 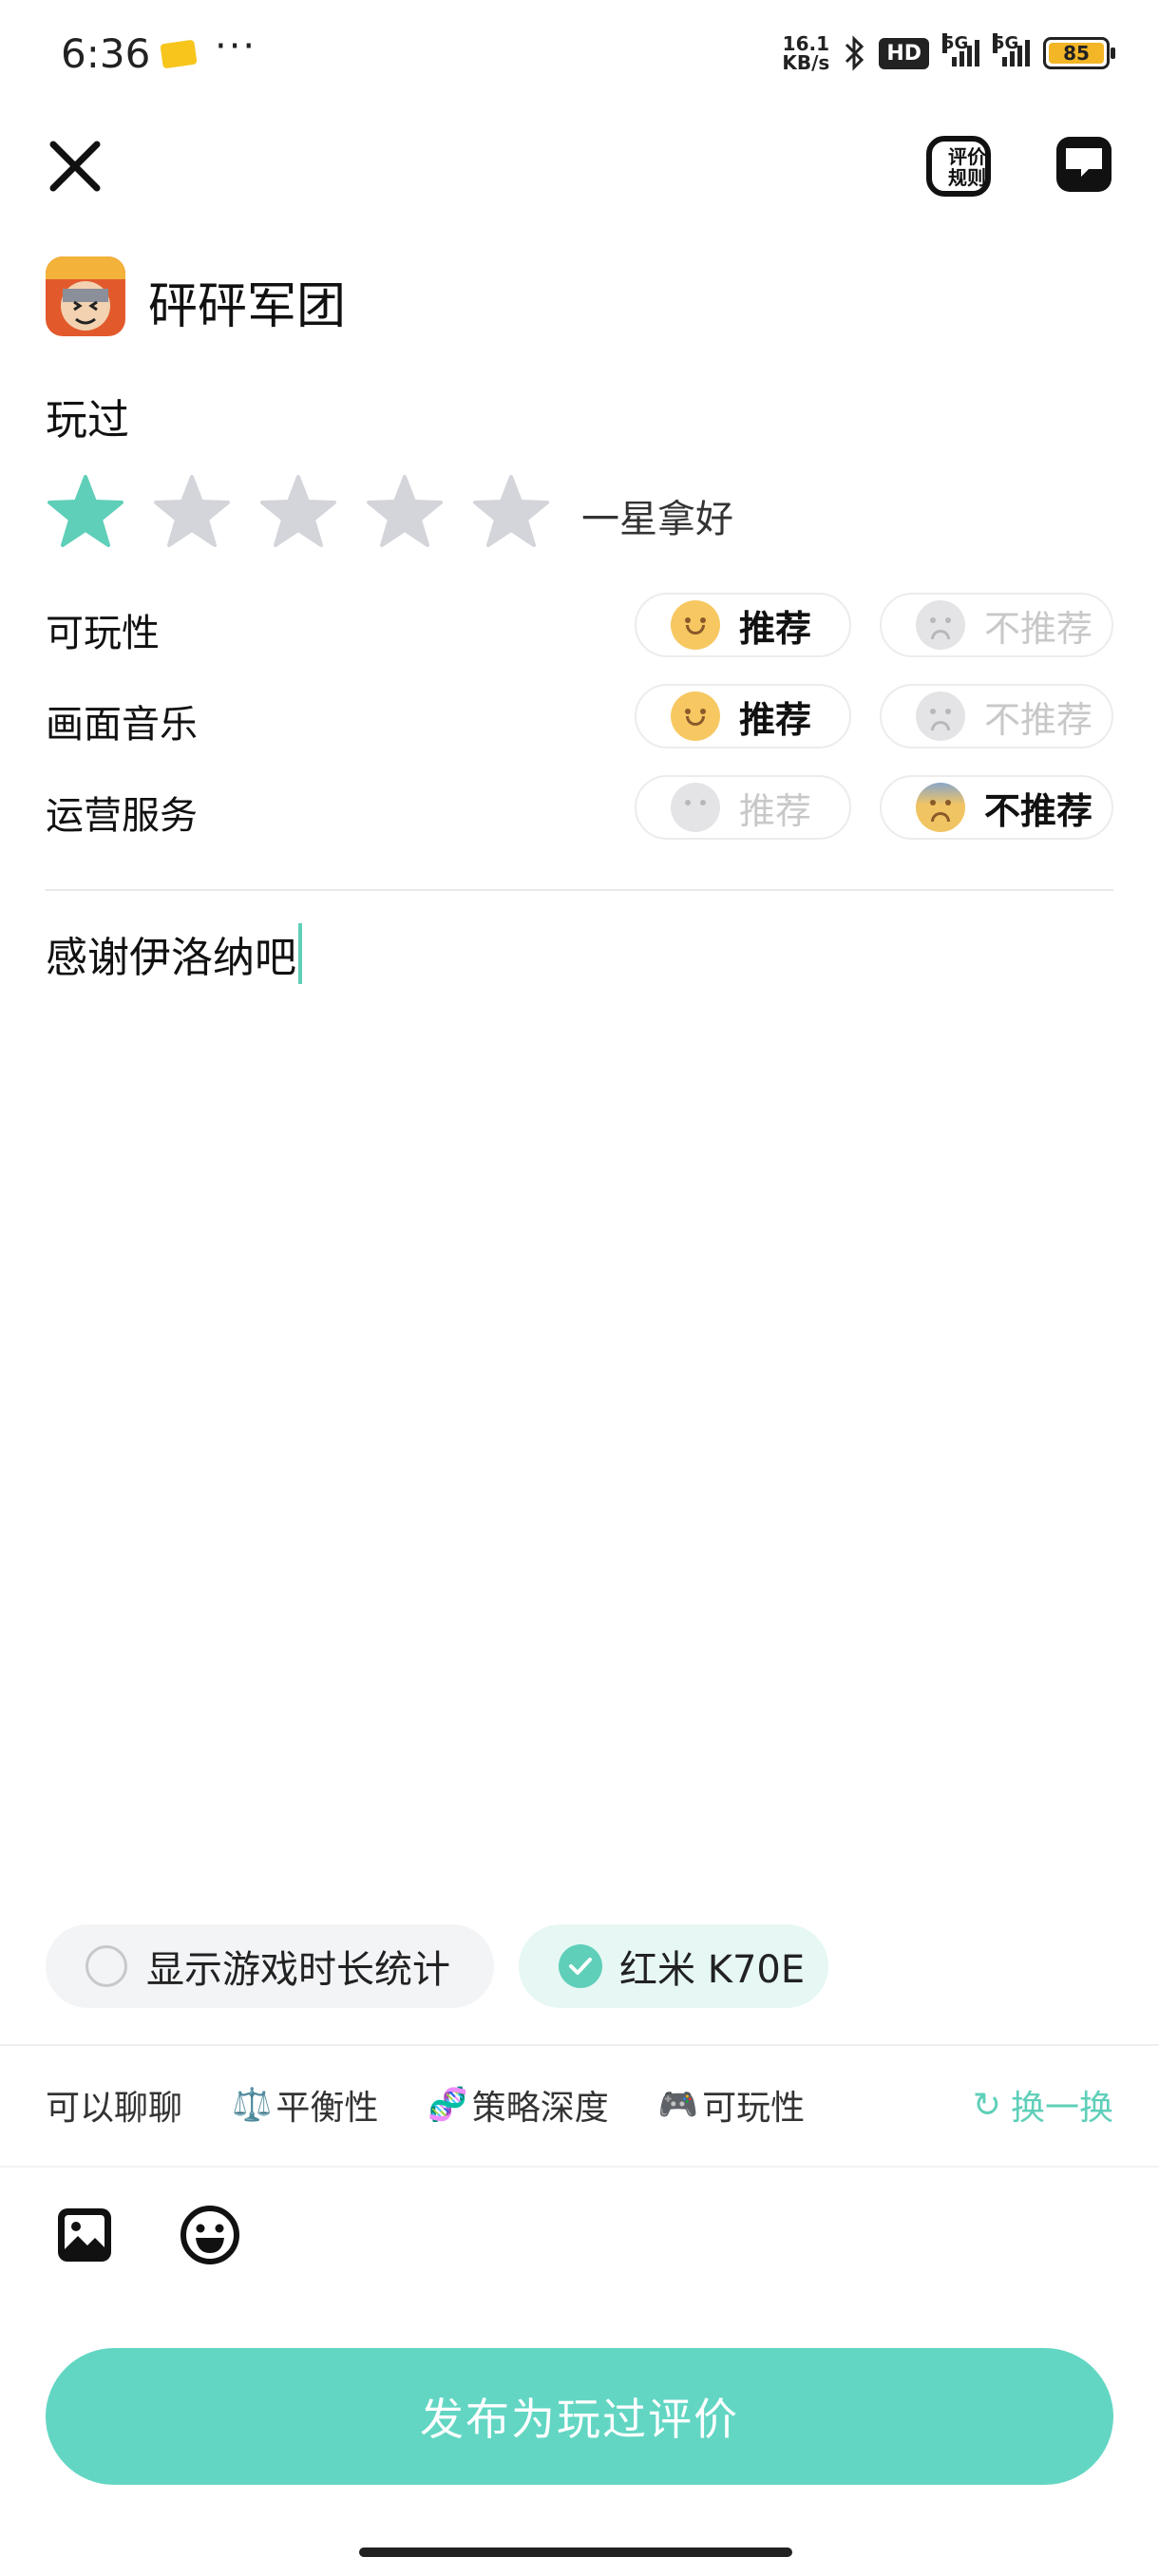 I want to click on close-icon, so click(x=75, y=166).